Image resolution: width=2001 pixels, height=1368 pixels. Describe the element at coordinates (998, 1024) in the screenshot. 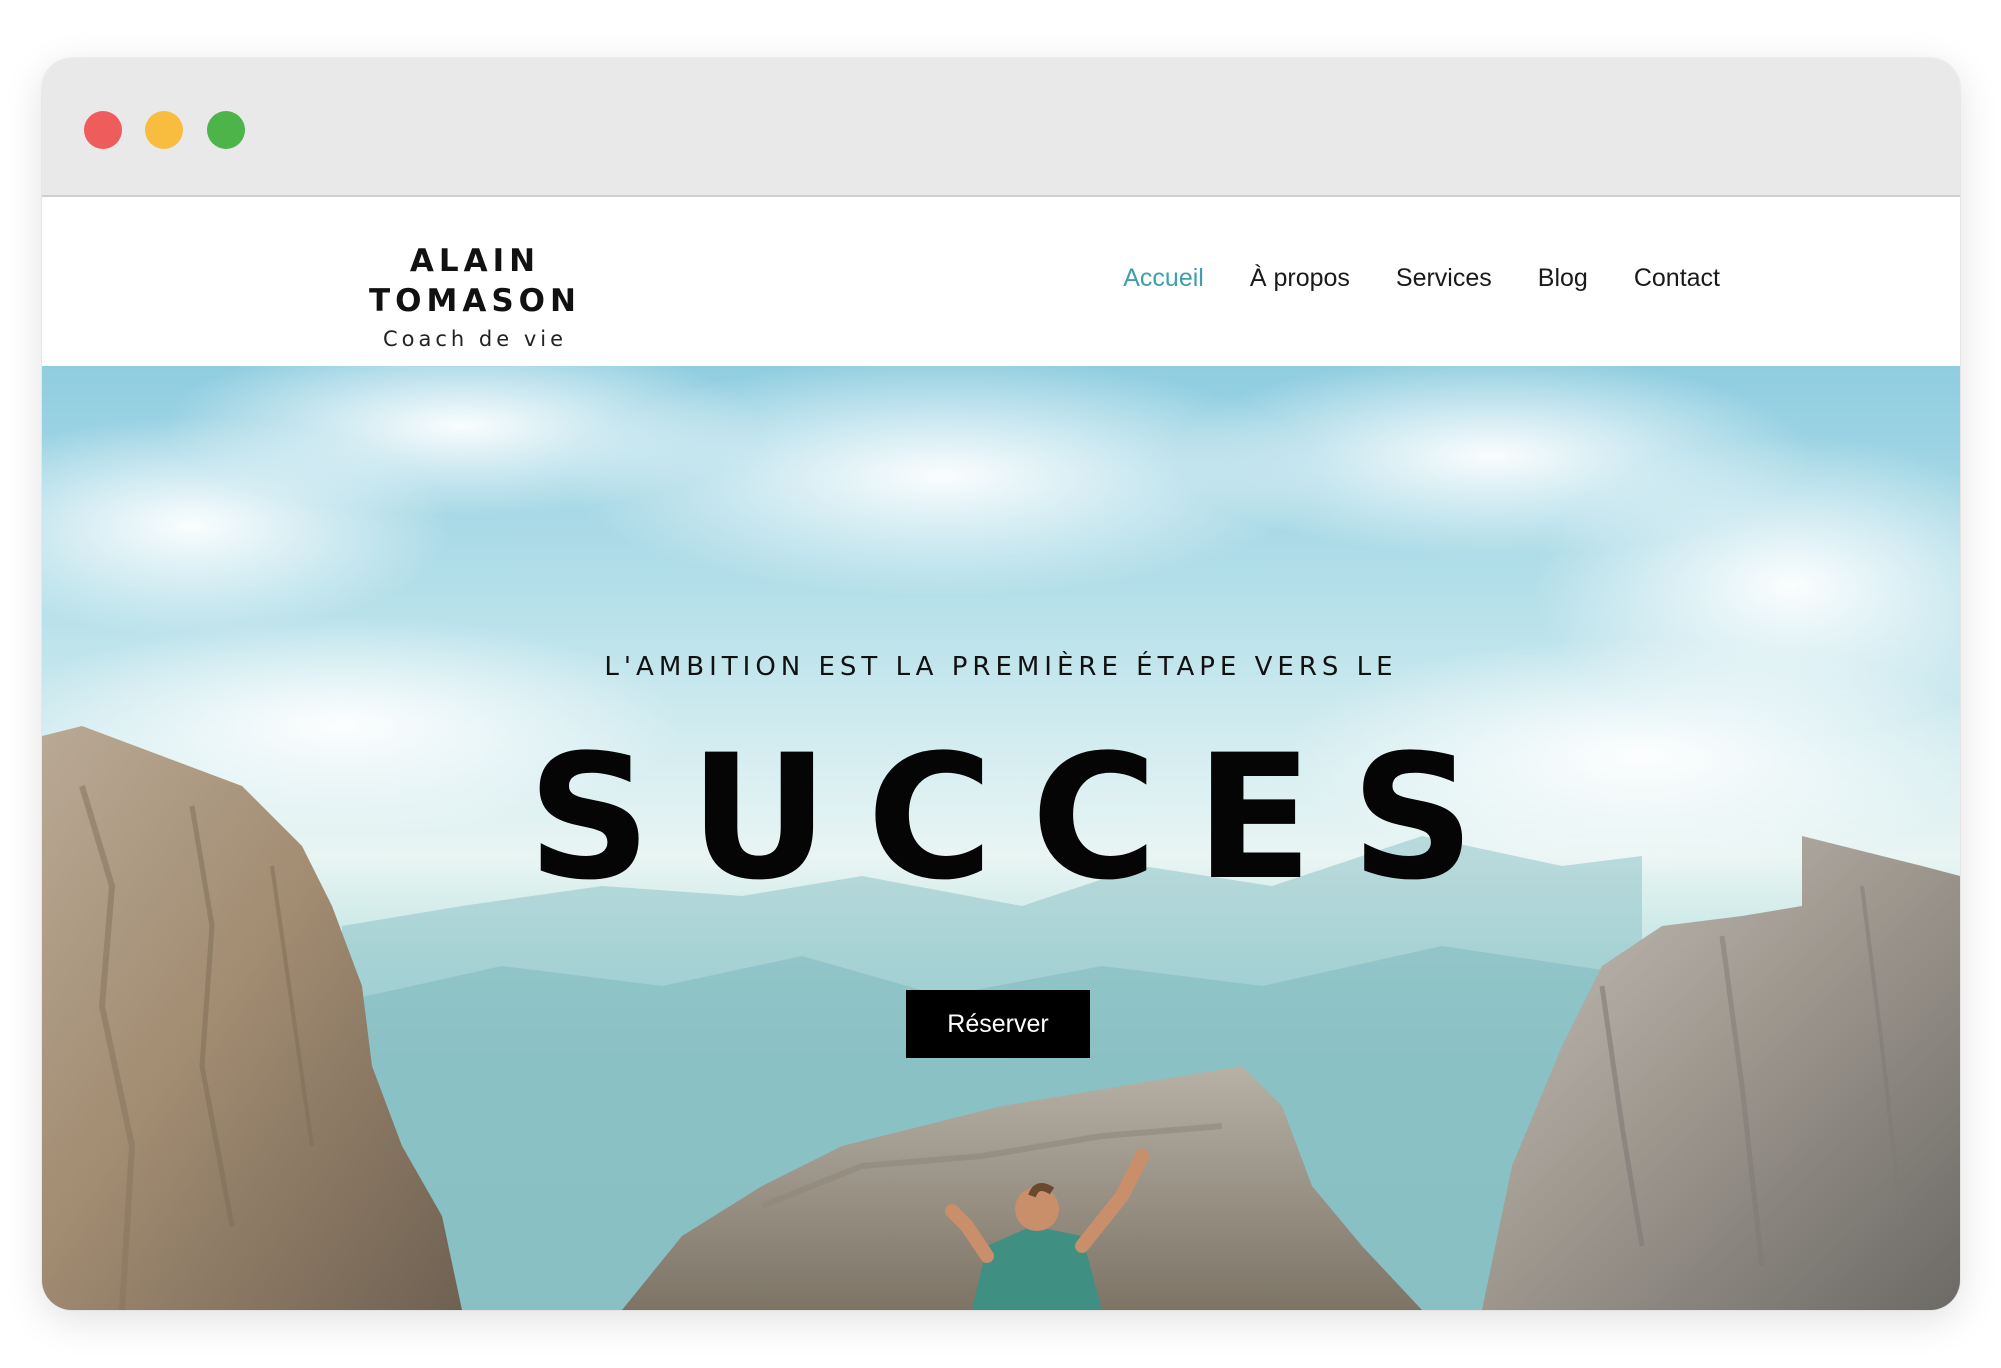

I see `reserve-button: Réserver` at that location.